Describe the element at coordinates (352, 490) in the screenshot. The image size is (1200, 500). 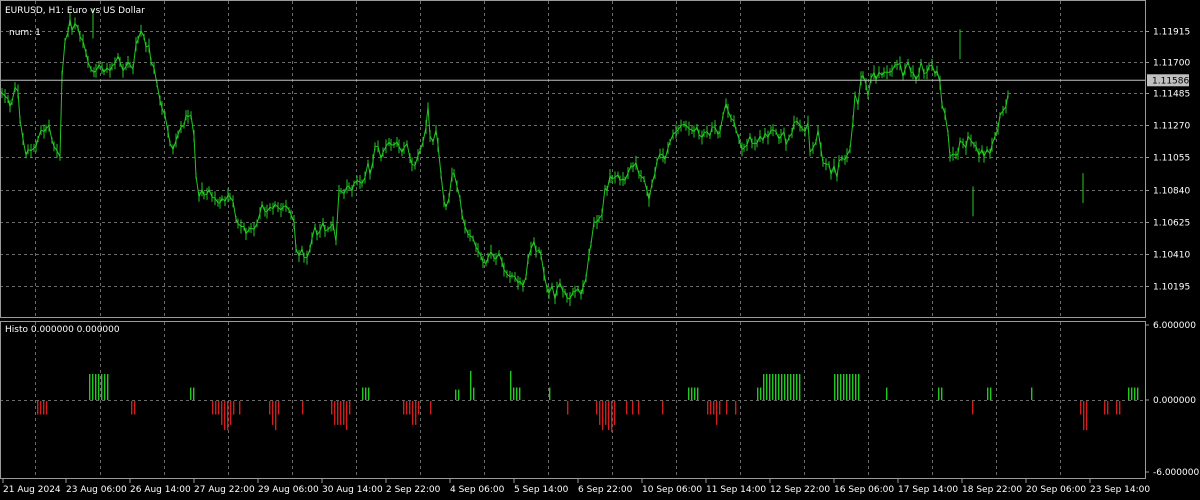
I see `time-tick-label: 30 Aug 14:00` at that location.